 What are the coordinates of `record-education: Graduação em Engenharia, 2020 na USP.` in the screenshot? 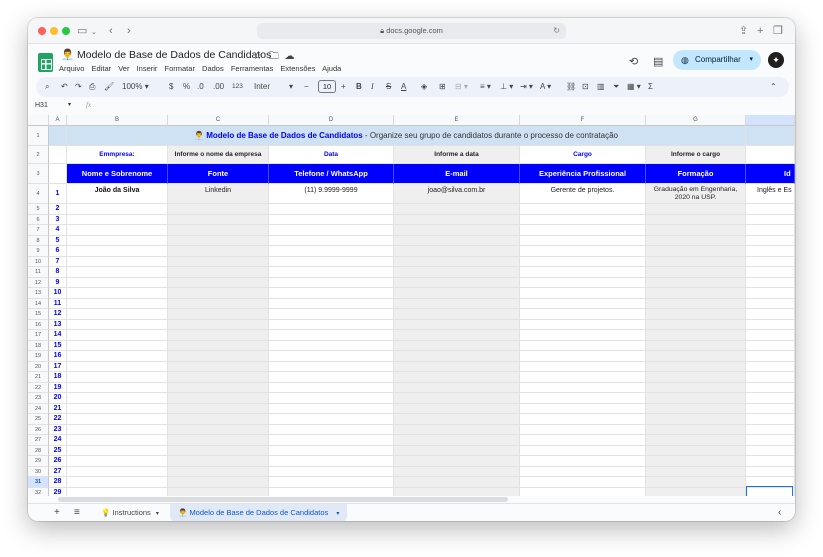 It's located at (696, 194).